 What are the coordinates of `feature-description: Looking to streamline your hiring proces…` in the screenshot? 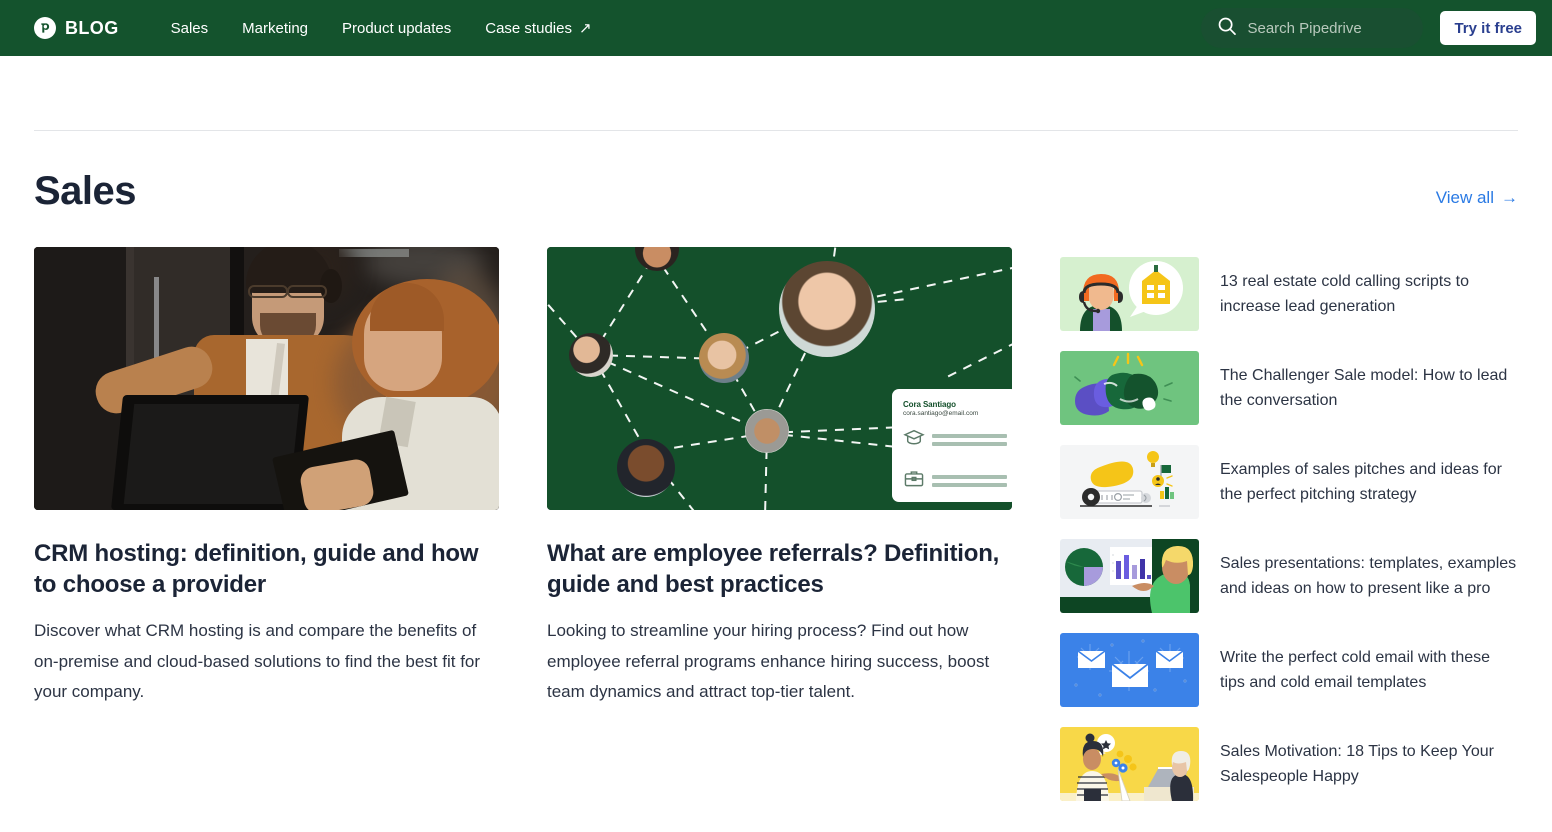 It's located at (768, 661).